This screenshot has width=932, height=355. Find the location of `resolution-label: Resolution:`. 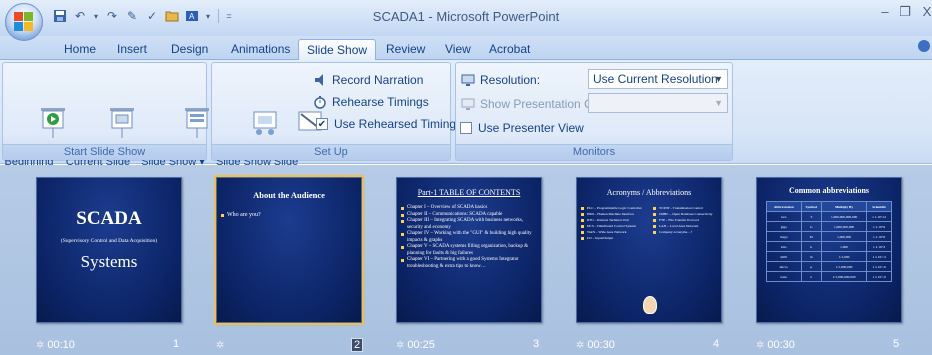

resolution-label: Resolution: is located at coordinates (510, 80).